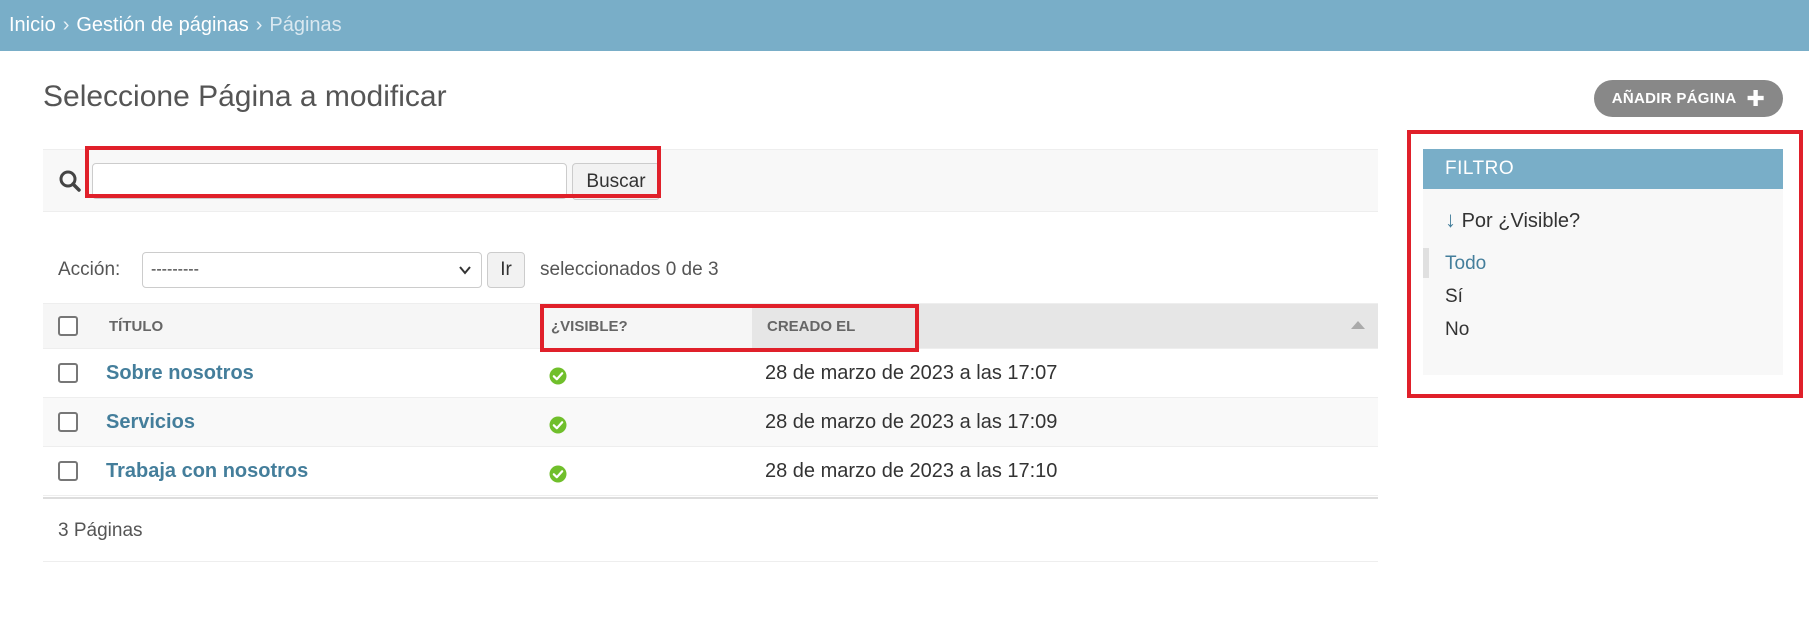  What do you see at coordinates (305, 25) in the screenshot?
I see `breadcrumb-current: Páginas` at bounding box center [305, 25].